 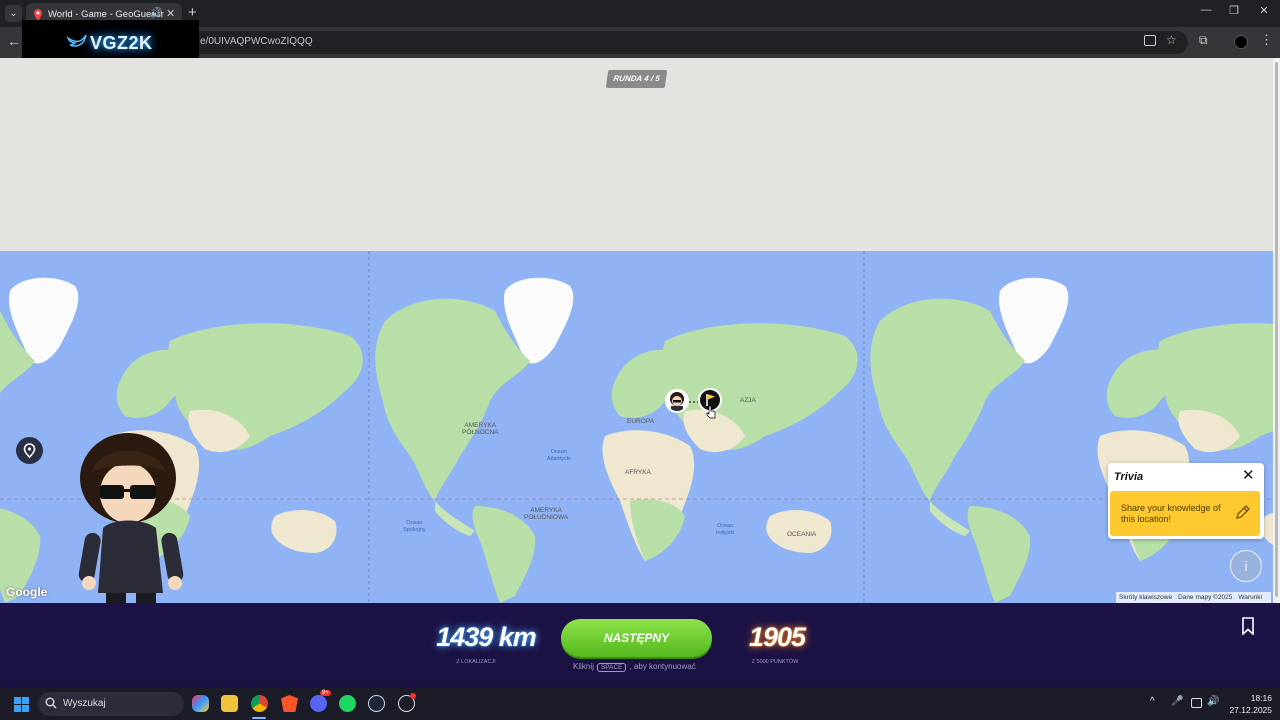 I want to click on info-button: i, so click(x=1246, y=566).